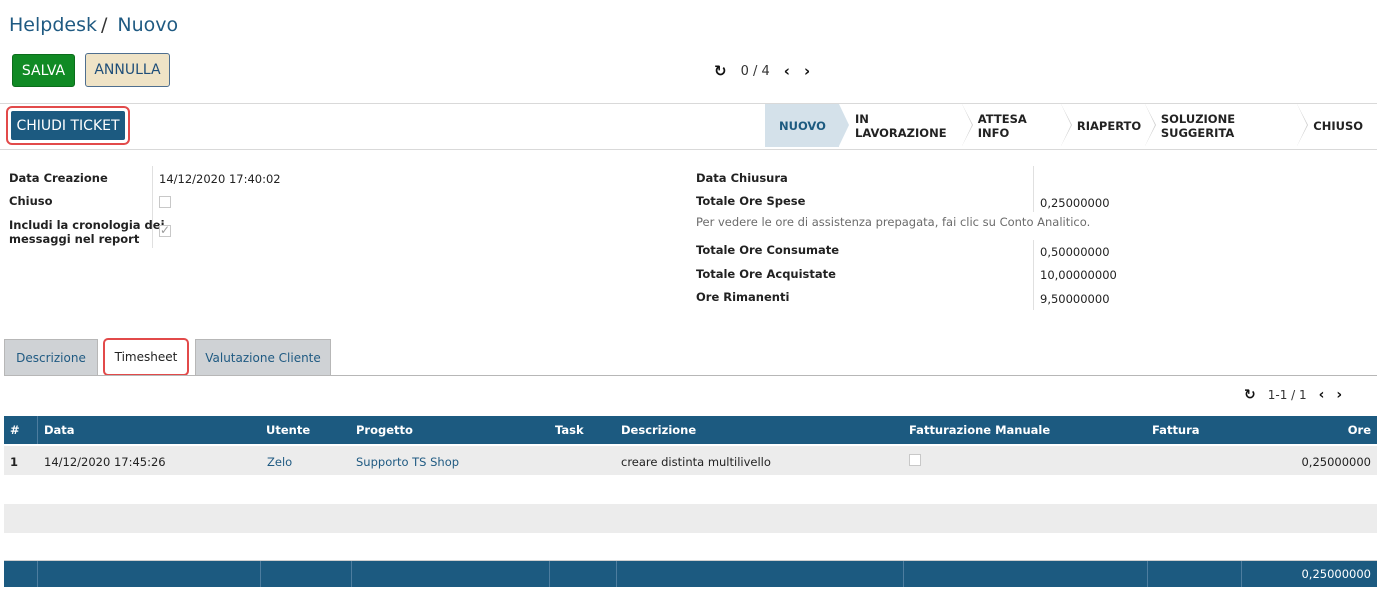  I want to click on total-ore: 0,25000000, so click(1336, 574).